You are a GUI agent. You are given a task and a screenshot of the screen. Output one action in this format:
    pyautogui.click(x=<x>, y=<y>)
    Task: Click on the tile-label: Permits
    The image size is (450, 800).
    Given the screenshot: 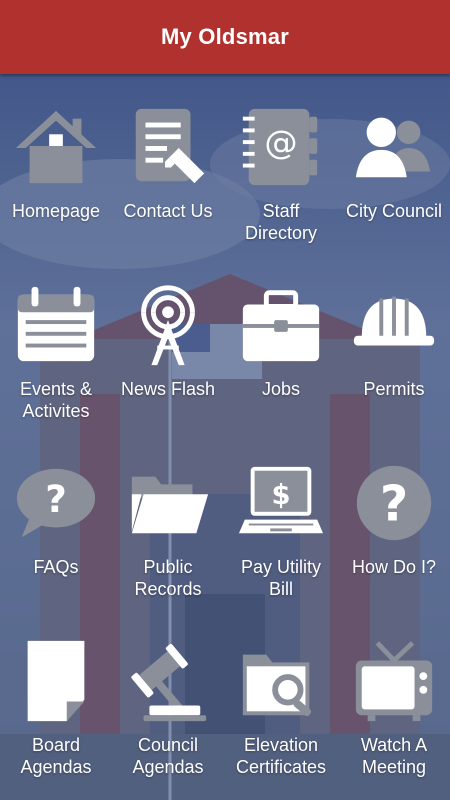 What is the action you would take?
    pyautogui.click(x=394, y=389)
    